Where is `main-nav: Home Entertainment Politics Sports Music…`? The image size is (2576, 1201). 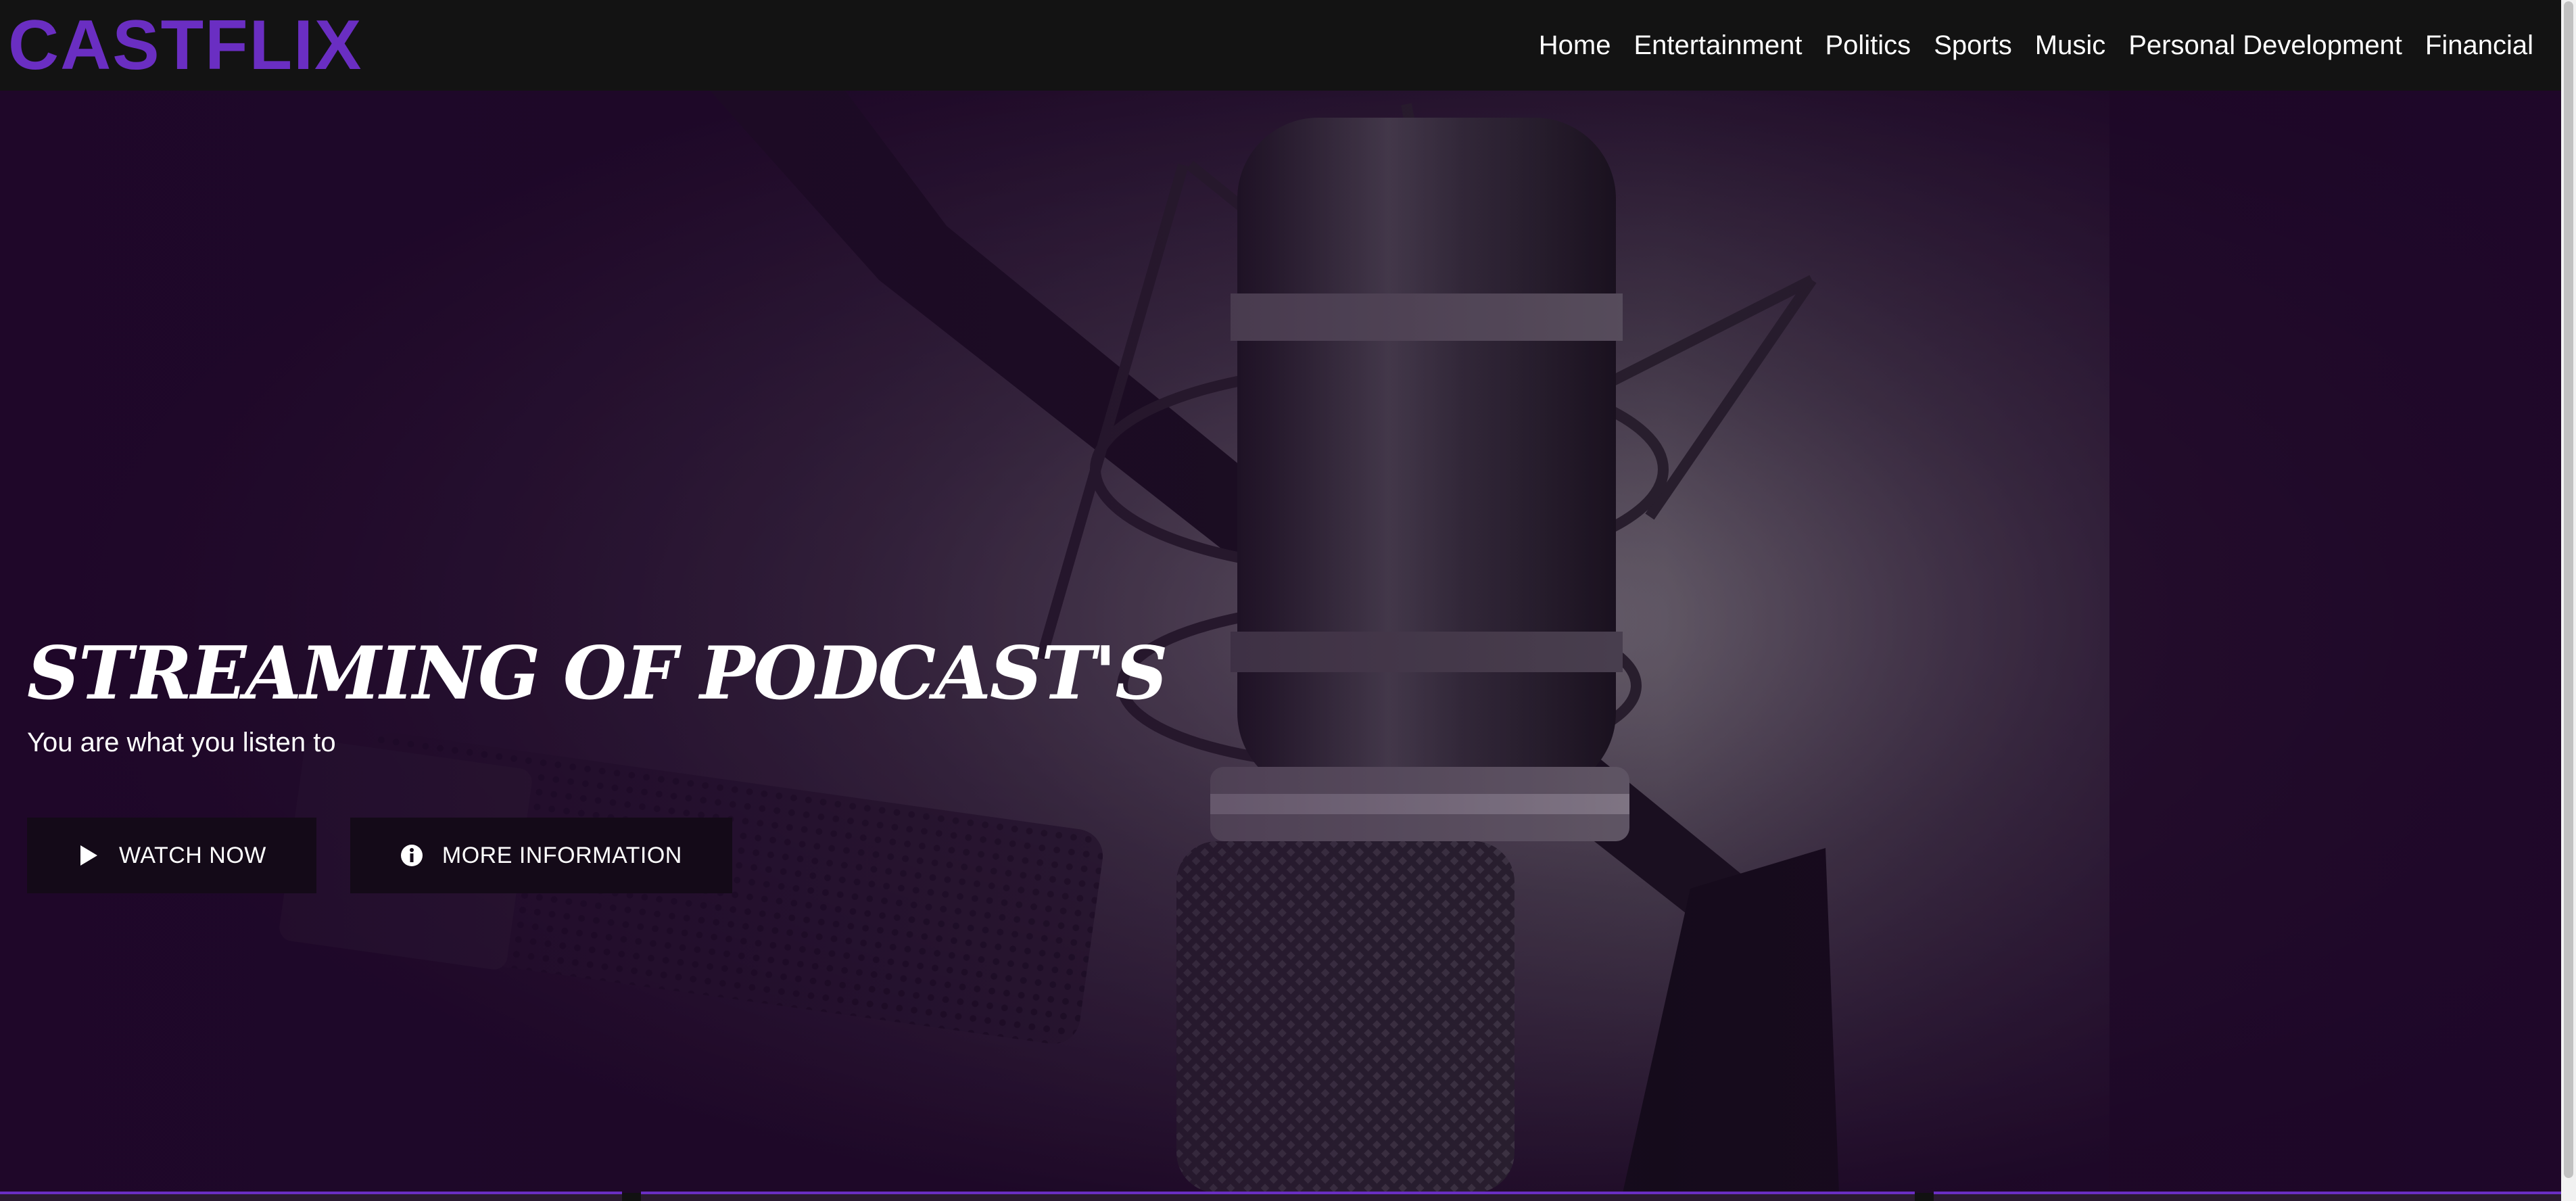
main-nav: Home Entertainment Politics Sports Music… is located at coordinates (2036, 45).